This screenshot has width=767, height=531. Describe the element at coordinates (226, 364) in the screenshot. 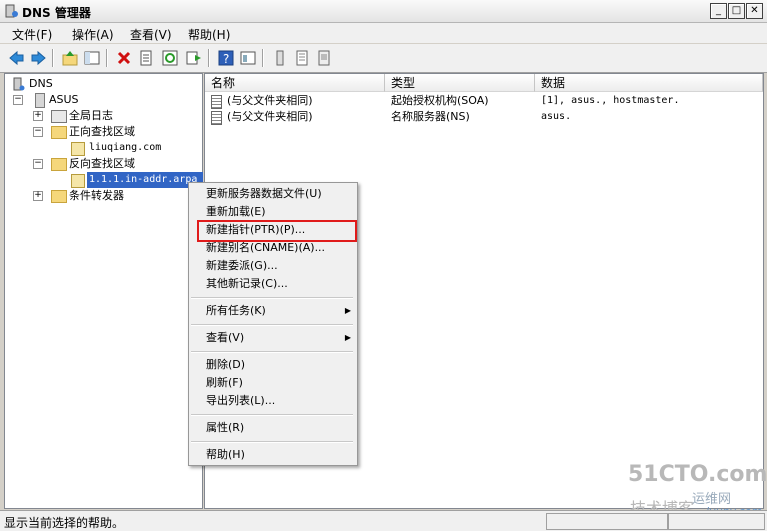

I see `menu-item-label: 删除(D)` at that location.